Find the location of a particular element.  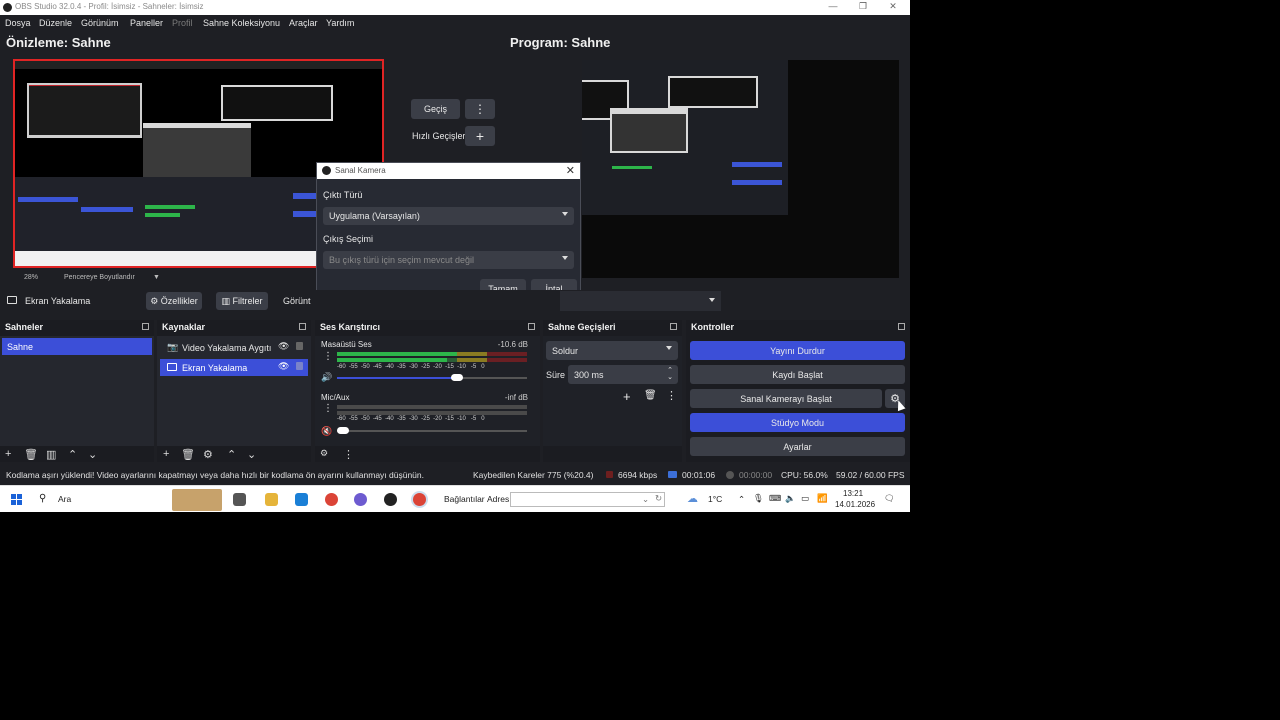

language-icon: ⌨ is located at coordinates (775, 498).